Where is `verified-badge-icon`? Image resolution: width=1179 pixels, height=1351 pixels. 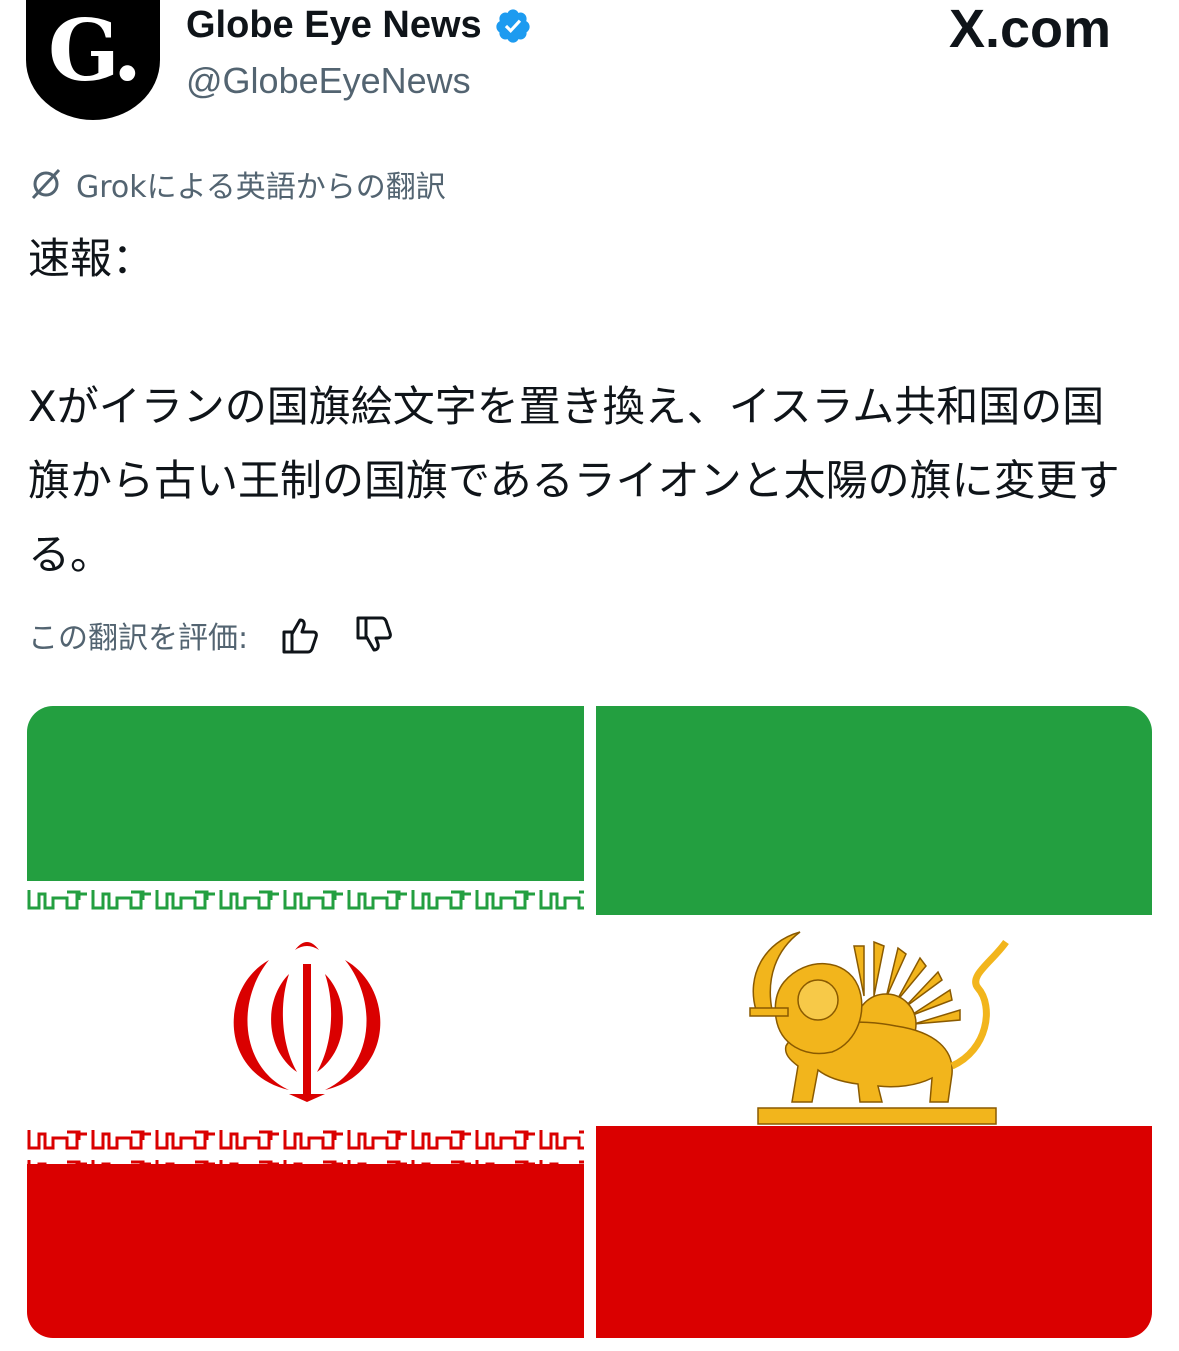 verified-badge-icon is located at coordinates (513, 25).